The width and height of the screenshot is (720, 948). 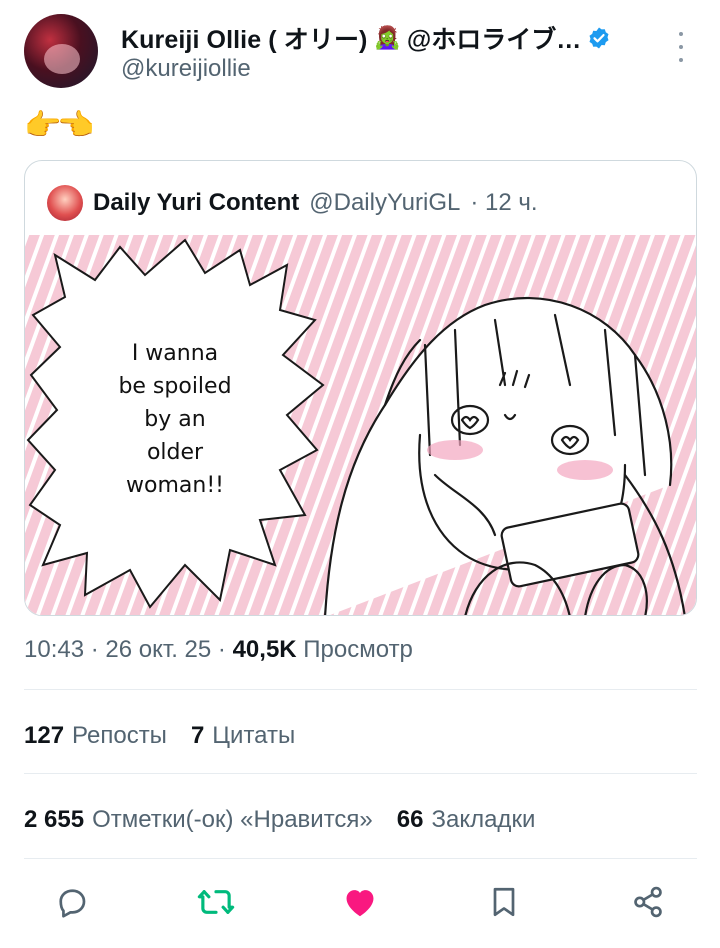 I want to click on speech-bubble-icon, so click(x=72, y=903).